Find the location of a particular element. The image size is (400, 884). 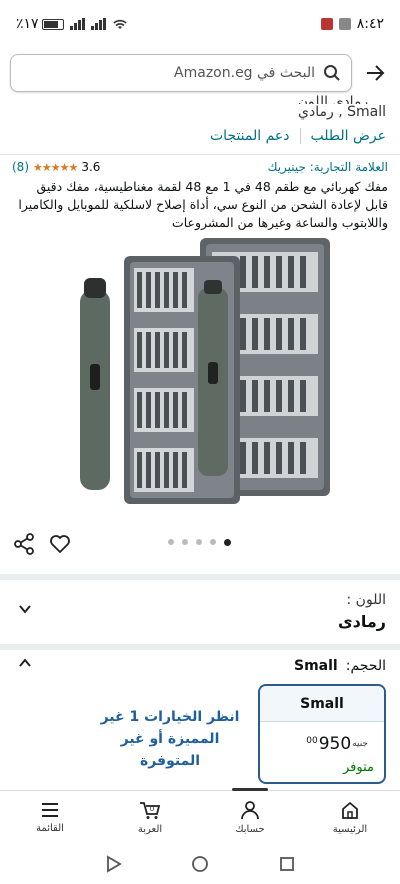

nav-cart: 0 العربة is located at coordinates (150, 817).